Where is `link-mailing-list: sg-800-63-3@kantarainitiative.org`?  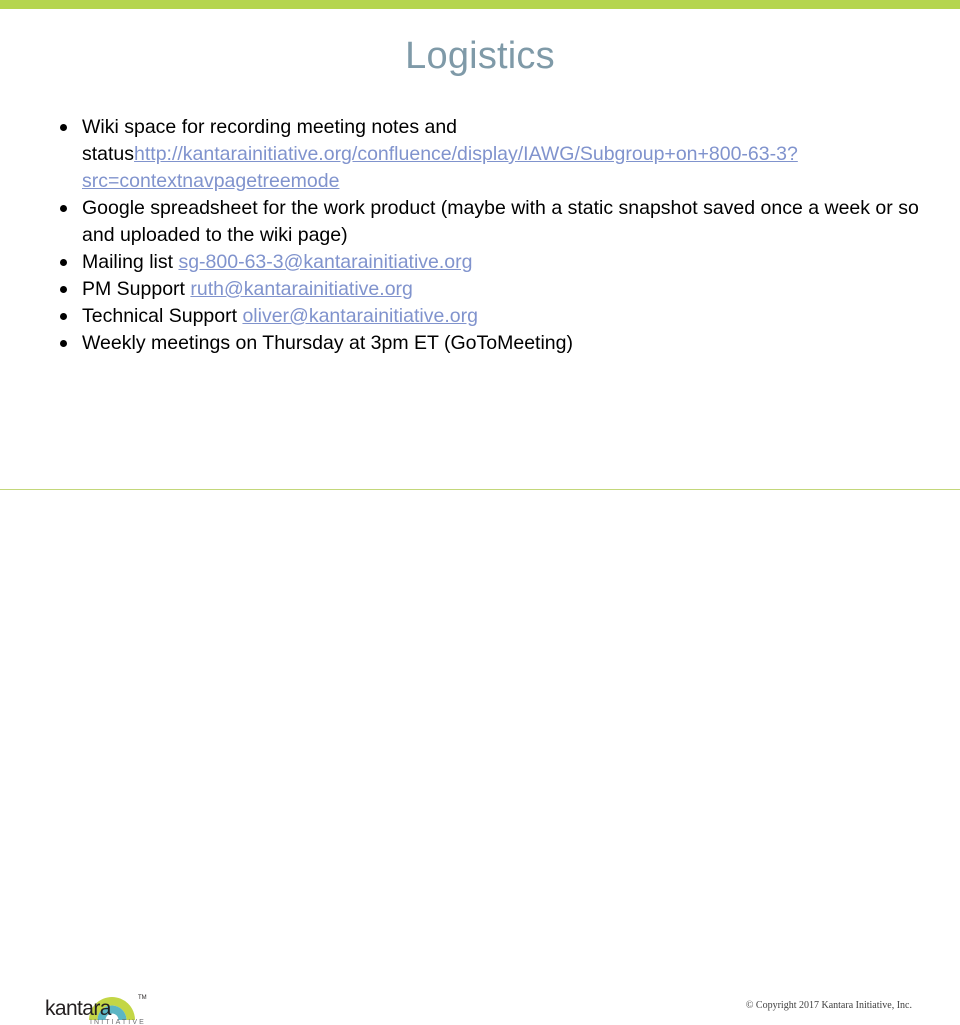 link-mailing-list: sg-800-63-3@kantarainitiative.org is located at coordinates (325, 262).